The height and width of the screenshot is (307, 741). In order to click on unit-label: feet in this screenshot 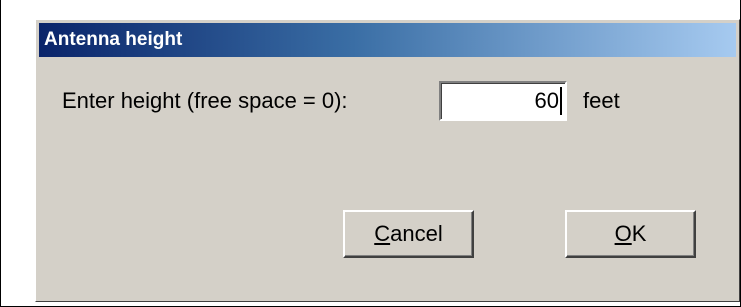, I will do `click(601, 100)`.